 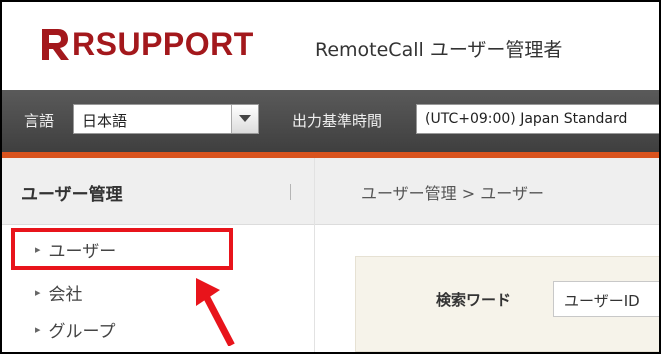 What do you see at coordinates (65, 295) in the screenshot?
I see `sidebar-item-label: 会社` at bounding box center [65, 295].